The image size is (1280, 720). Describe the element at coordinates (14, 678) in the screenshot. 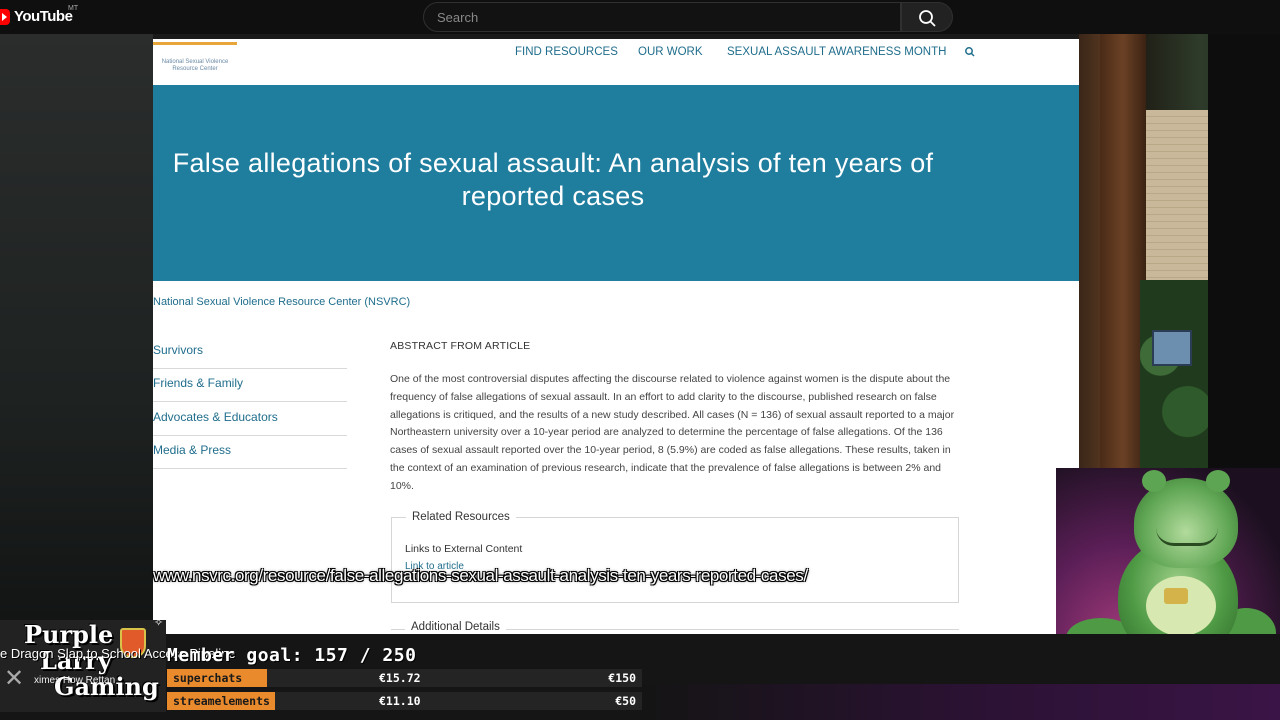

I see `crossed-swords-icon: ✕` at that location.